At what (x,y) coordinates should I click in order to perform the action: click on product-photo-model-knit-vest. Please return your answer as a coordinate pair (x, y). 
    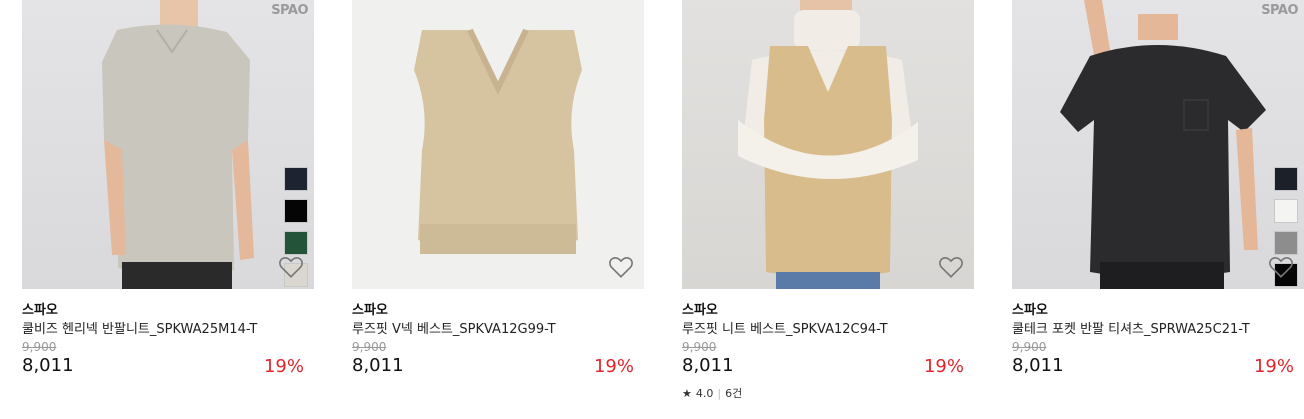
    Looking at the image, I should click on (828, 144).